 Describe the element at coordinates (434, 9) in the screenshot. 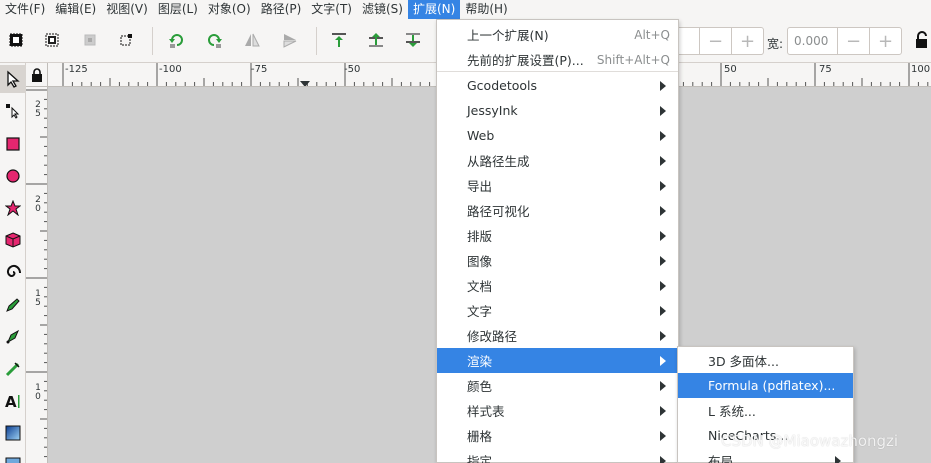

I see `menu-extensions: 扩展(N)` at that location.